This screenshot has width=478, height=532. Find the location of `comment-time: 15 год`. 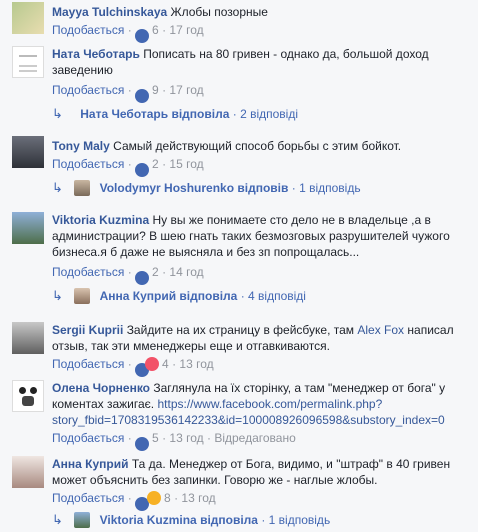

comment-time: 15 год is located at coordinates (186, 164).